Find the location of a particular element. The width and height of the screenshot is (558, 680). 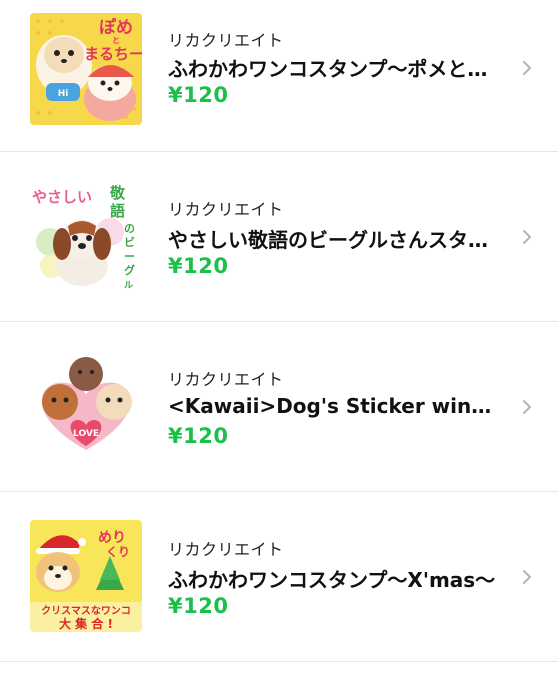

sticker-thumbnail: LOVE is located at coordinates (86, 406).